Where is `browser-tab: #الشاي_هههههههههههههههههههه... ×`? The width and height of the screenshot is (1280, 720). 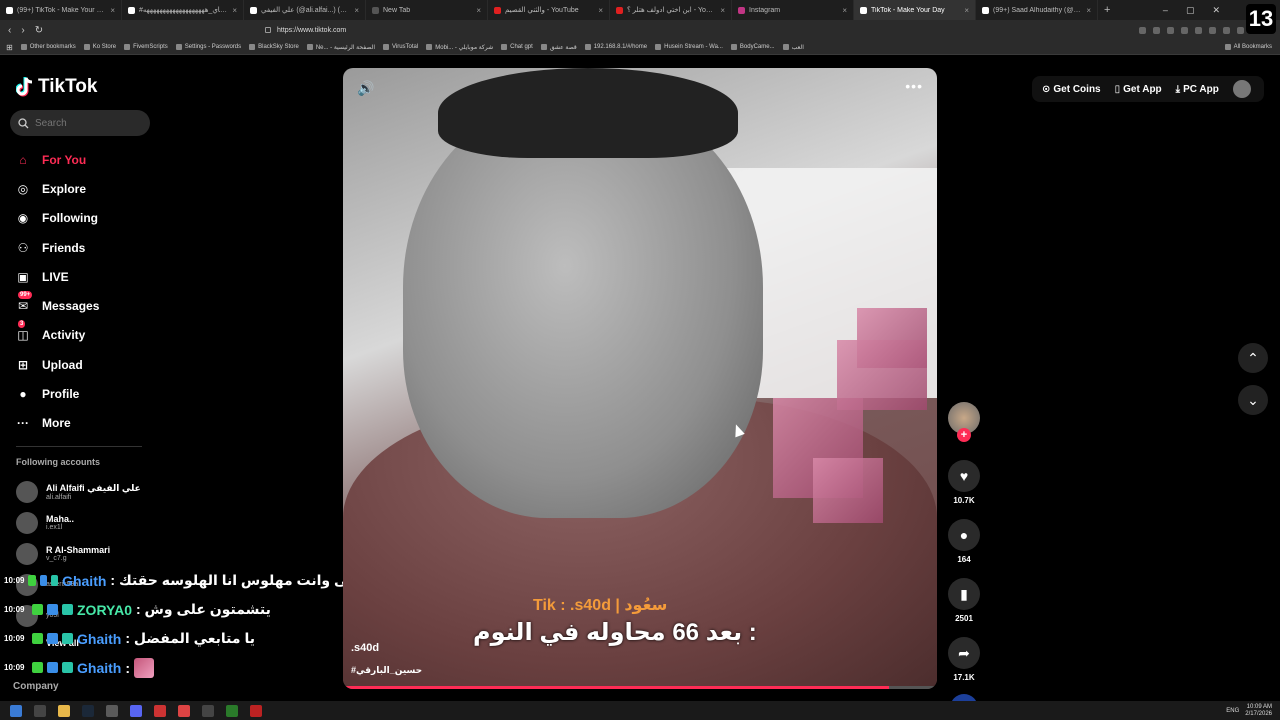 browser-tab: #الشاي_هههههههههههههههههههه... × is located at coordinates (183, 10).